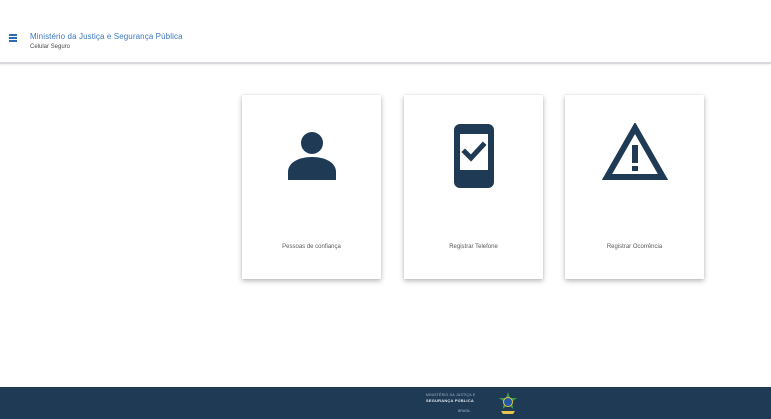  Describe the element at coordinates (473, 158) in the screenshot. I see `phone-check-icon` at that location.